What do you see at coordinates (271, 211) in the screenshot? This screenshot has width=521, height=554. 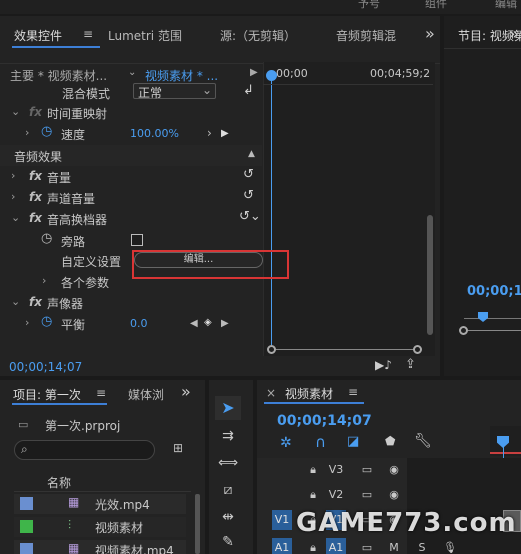 I see `playhead-line` at bounding box center [271, 211].